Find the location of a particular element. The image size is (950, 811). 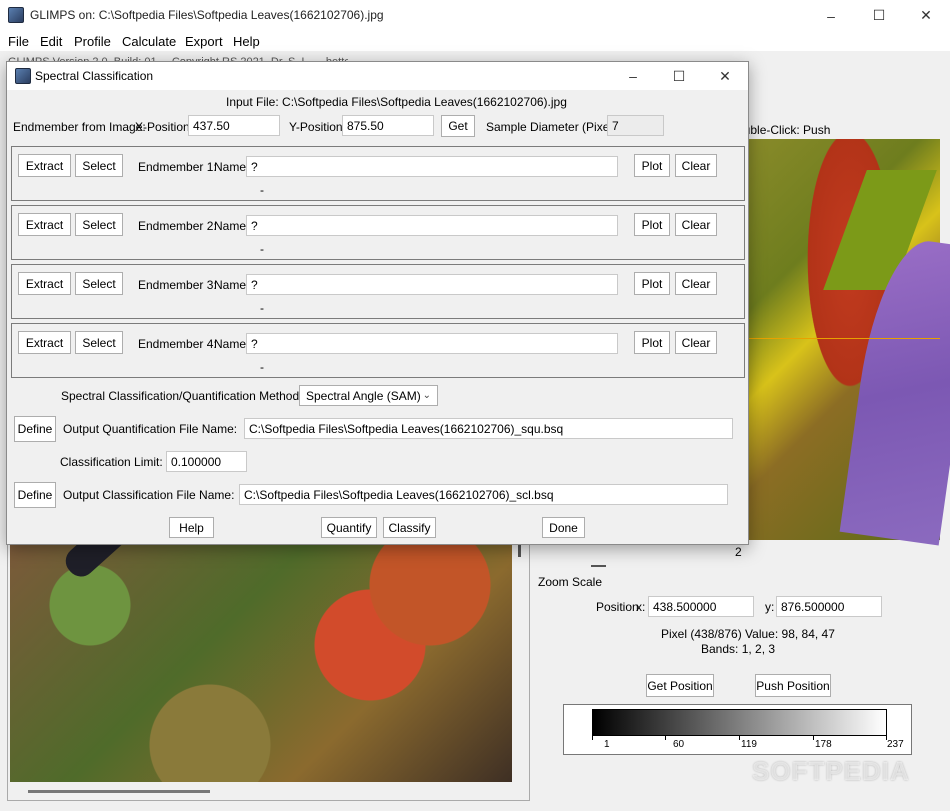

endmember-label: Endmember 1: is located at coordinates (177, 167).